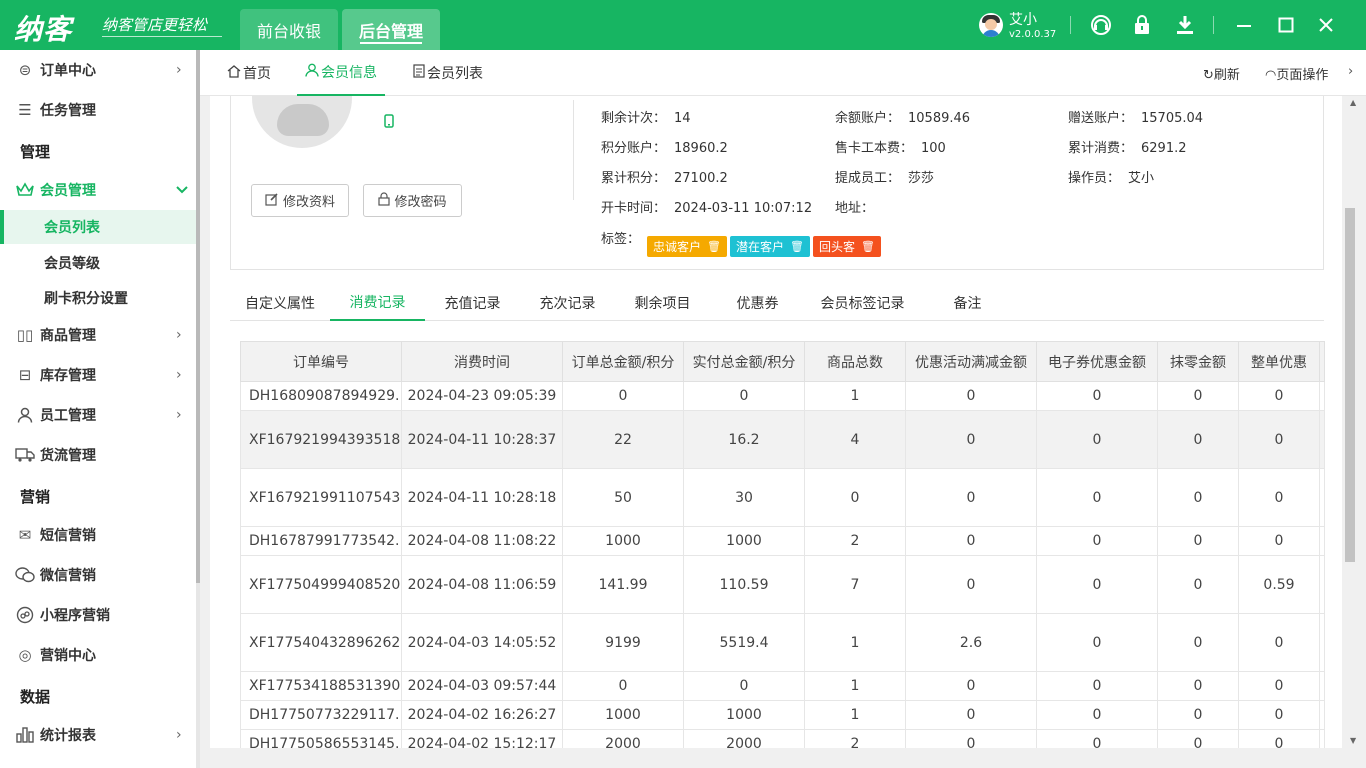 Image resolution: width=1366 pixels, height=768 pixels. Describe the element at coordinates (1198, 361) in the screenshot. I see `column-header: 抹零金额` at that location.